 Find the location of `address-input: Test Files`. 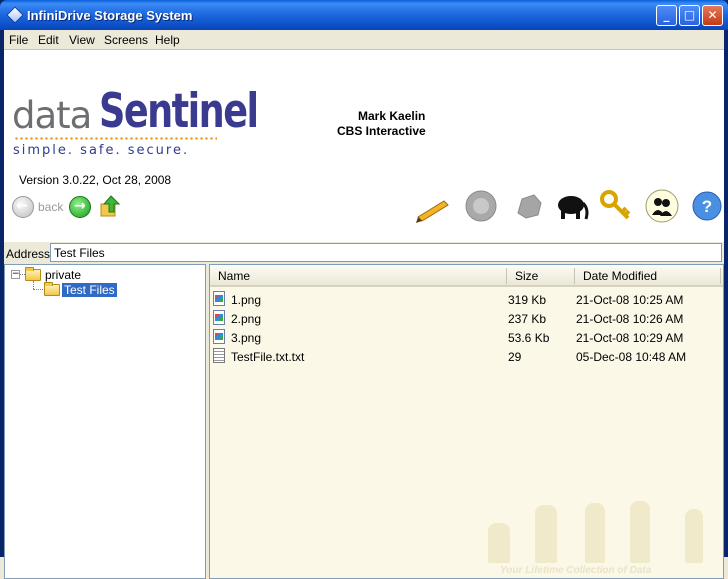

address-input: Test Files is located at coordinates (386, 252).